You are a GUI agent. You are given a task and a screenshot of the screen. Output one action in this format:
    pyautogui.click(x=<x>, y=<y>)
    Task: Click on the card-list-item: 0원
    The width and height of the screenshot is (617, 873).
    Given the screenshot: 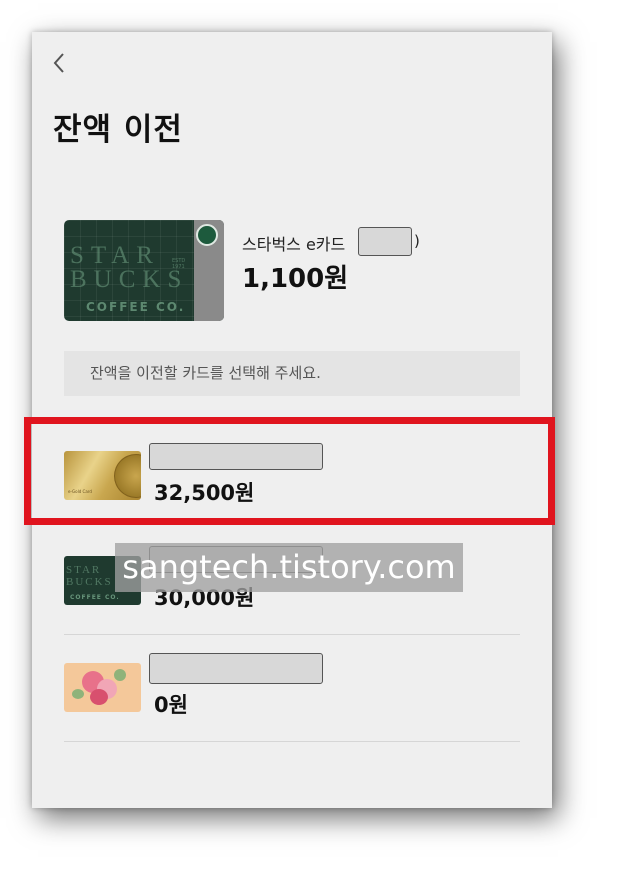 What is the action you would take?
    pyautogui.click(x=292, y=689)
    